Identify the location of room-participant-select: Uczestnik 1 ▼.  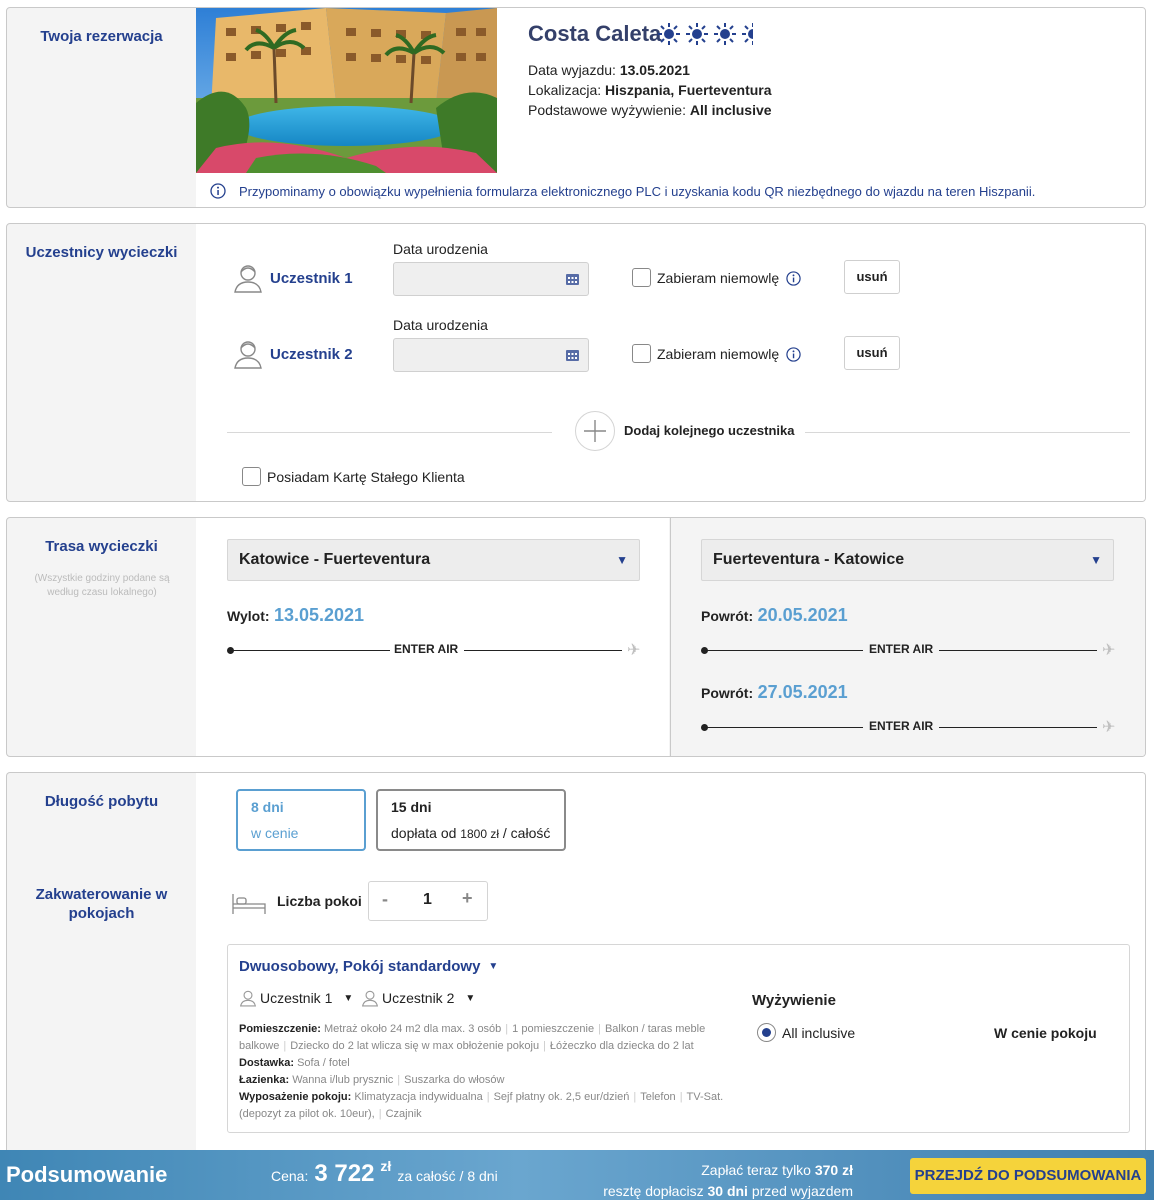
(296, 998).